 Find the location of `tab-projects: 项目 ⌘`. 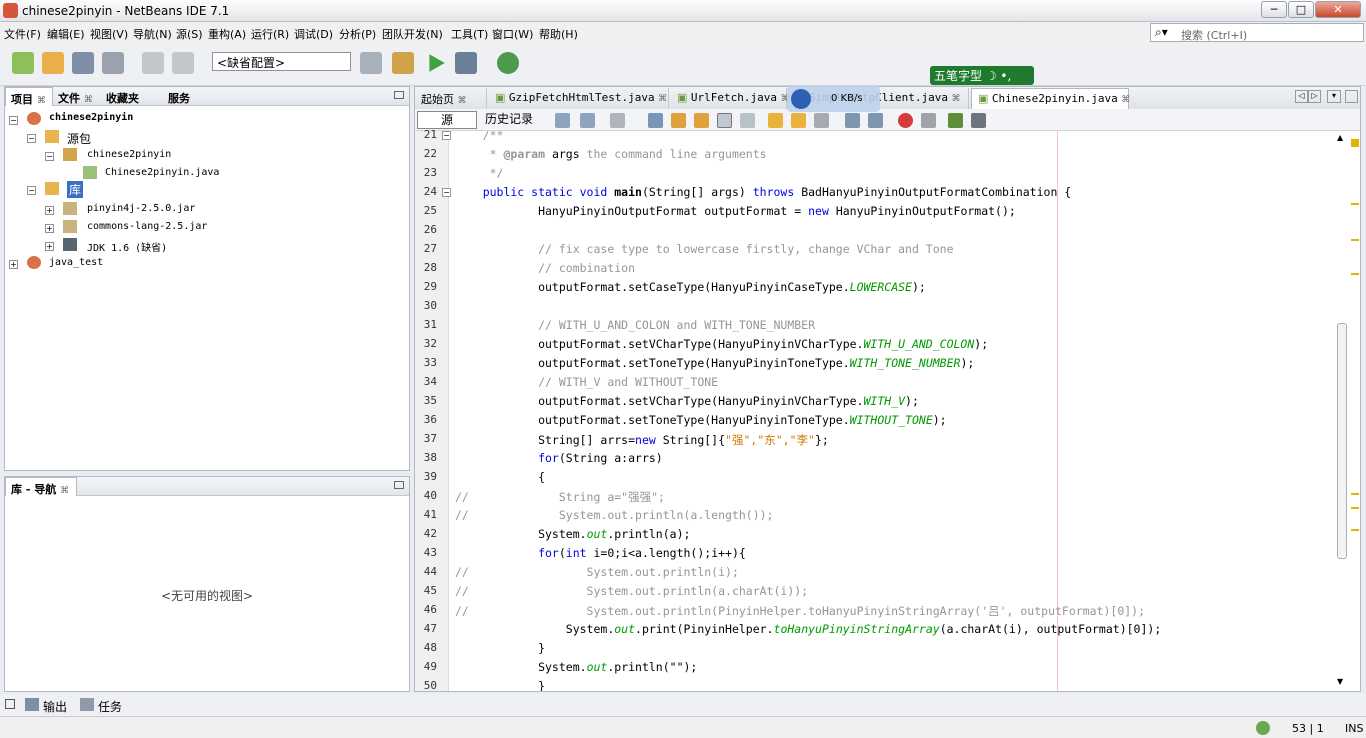

tab-projects: 项目 ⌘ is located at coordinates (29, 96).